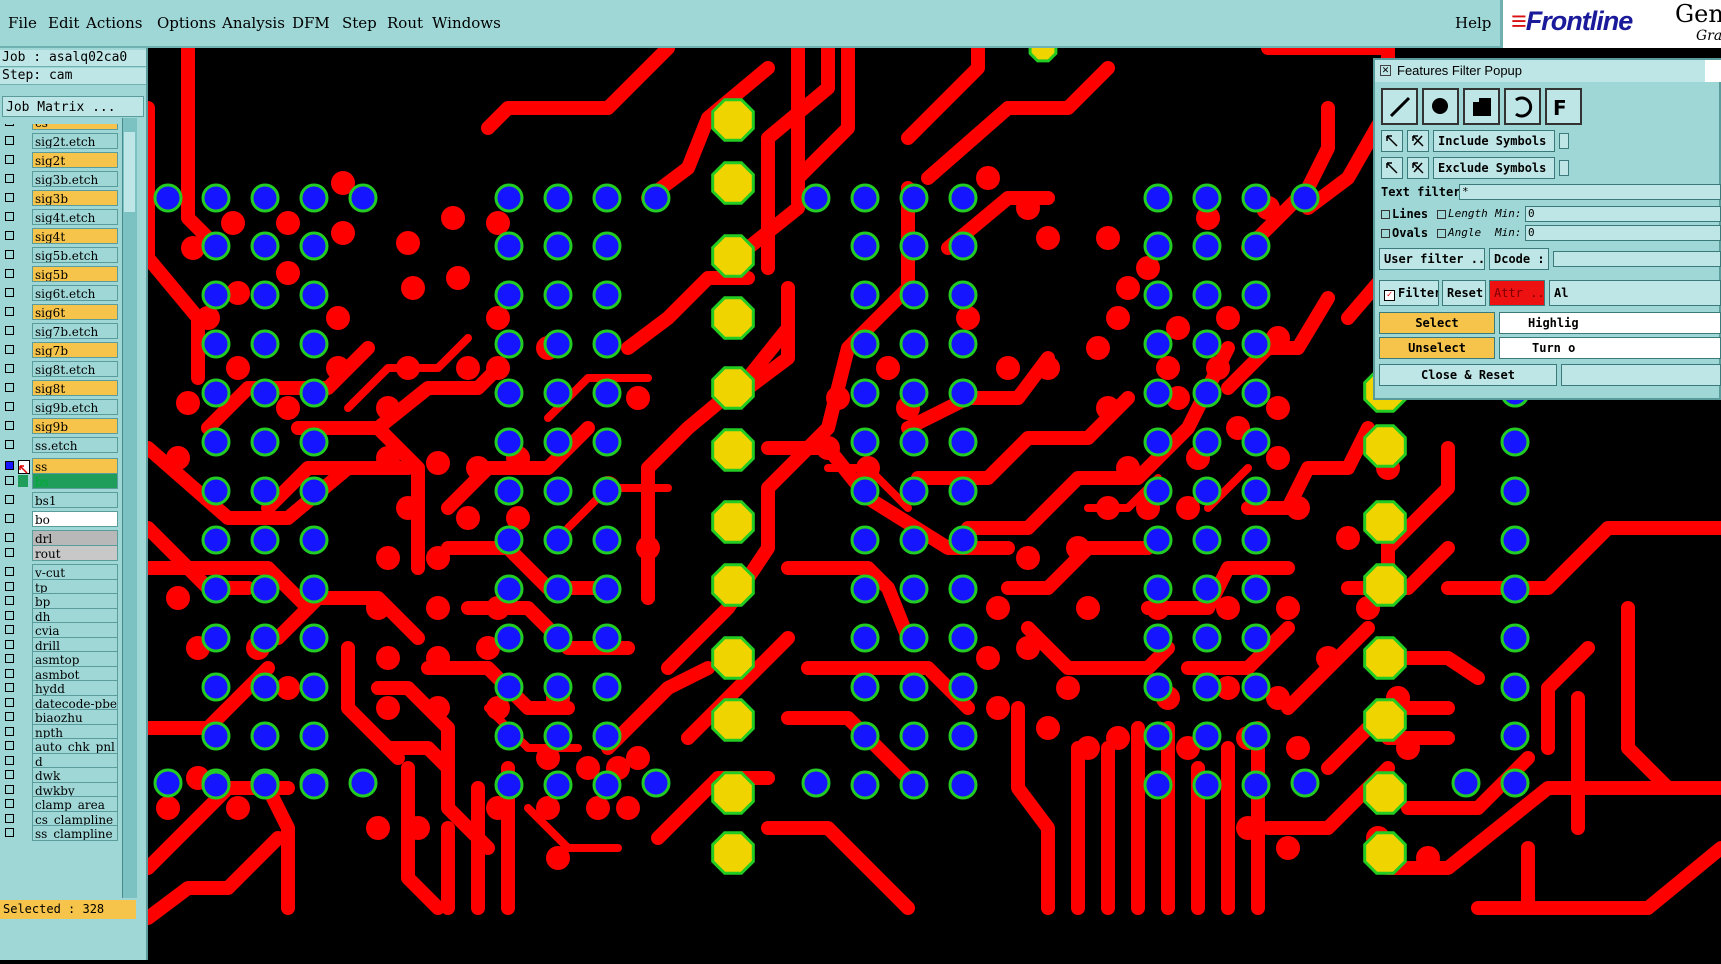 The width and height of the screenshot is (1721, 964). Describe the element at coordinates (75, 312) in the screenshot. I see `layer-name: sig6t` at that location.